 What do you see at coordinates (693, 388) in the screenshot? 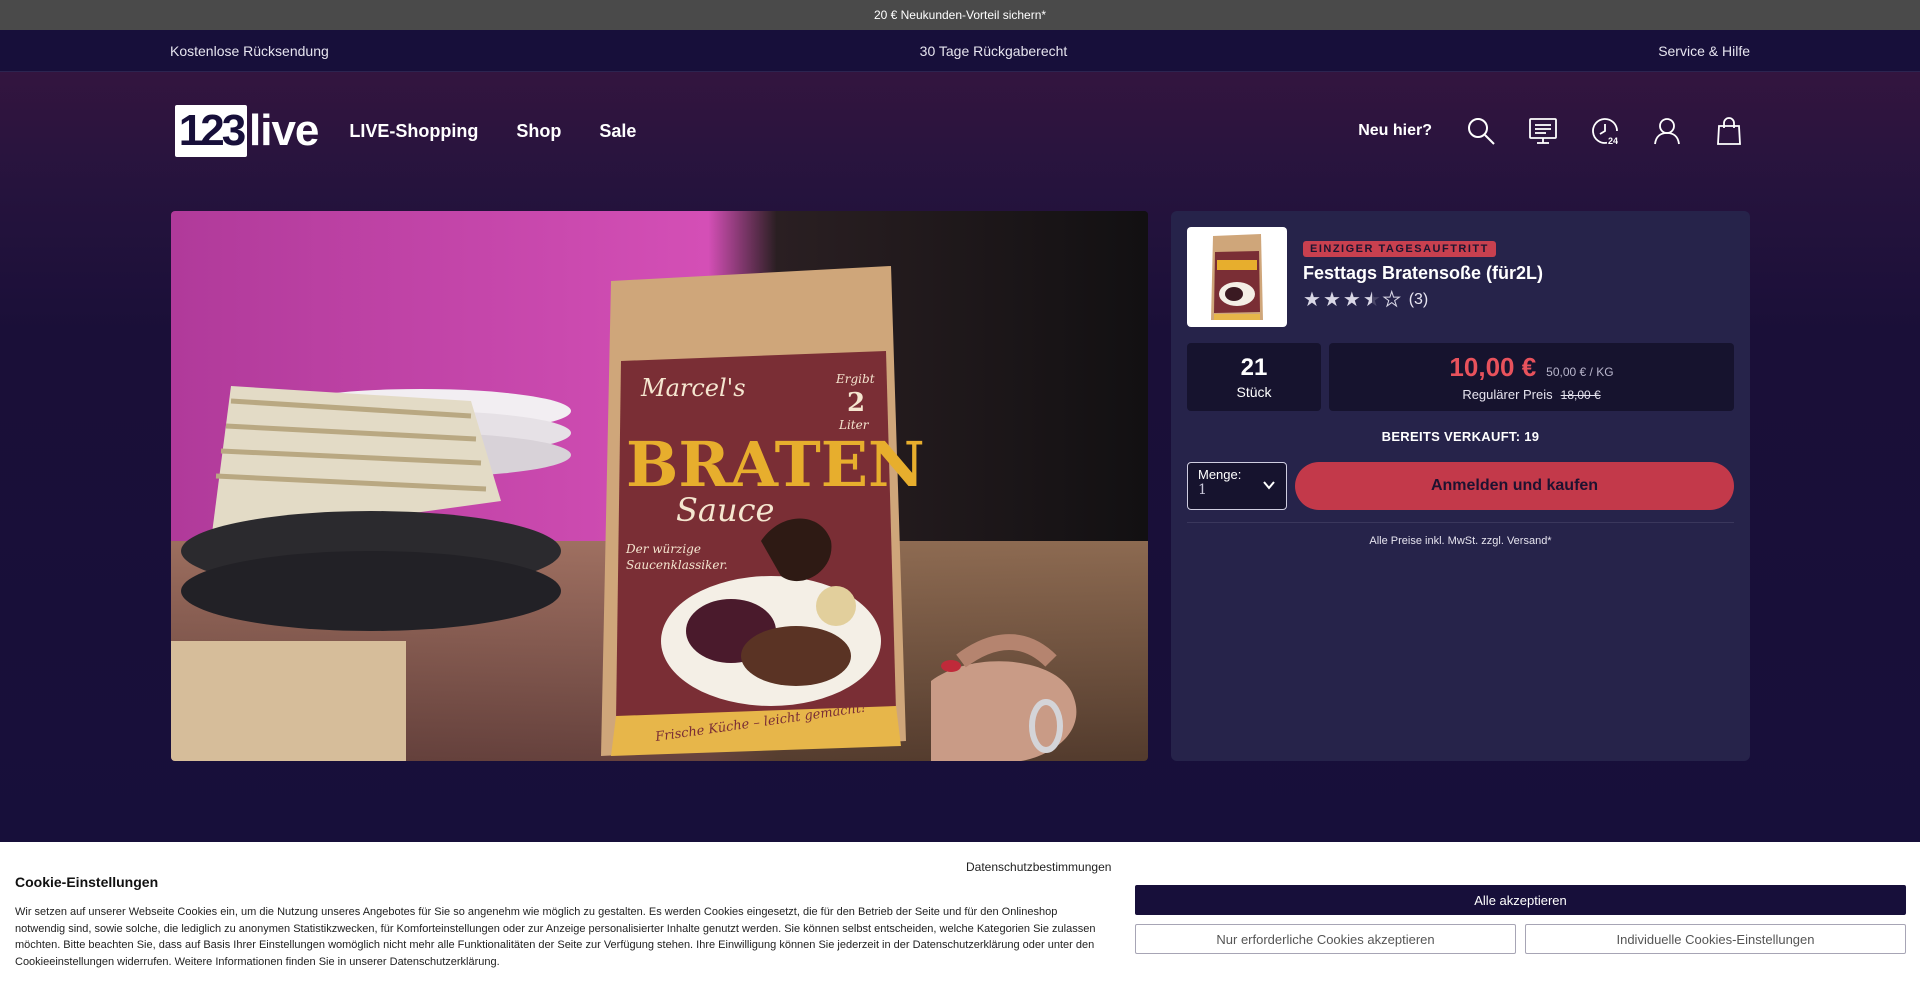
I see `package-brand: Marcel's` at bounding box center [693, 388].